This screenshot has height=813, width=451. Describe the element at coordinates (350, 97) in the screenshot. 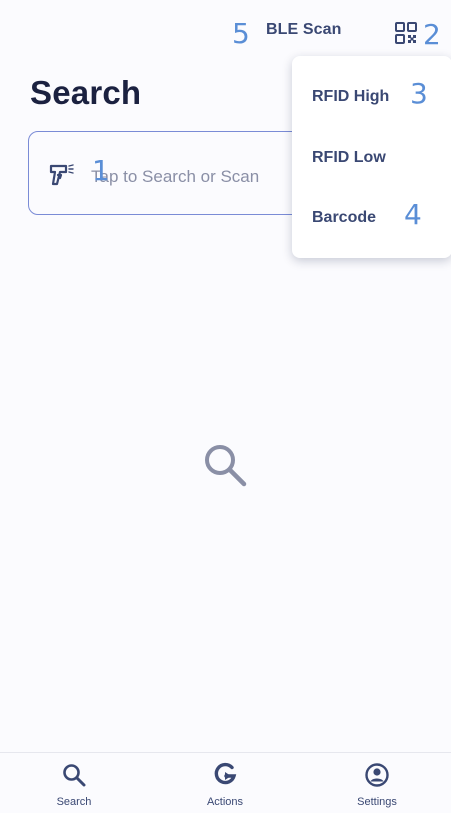

I see `menu-item-rfid-high: RFID High` at that location.